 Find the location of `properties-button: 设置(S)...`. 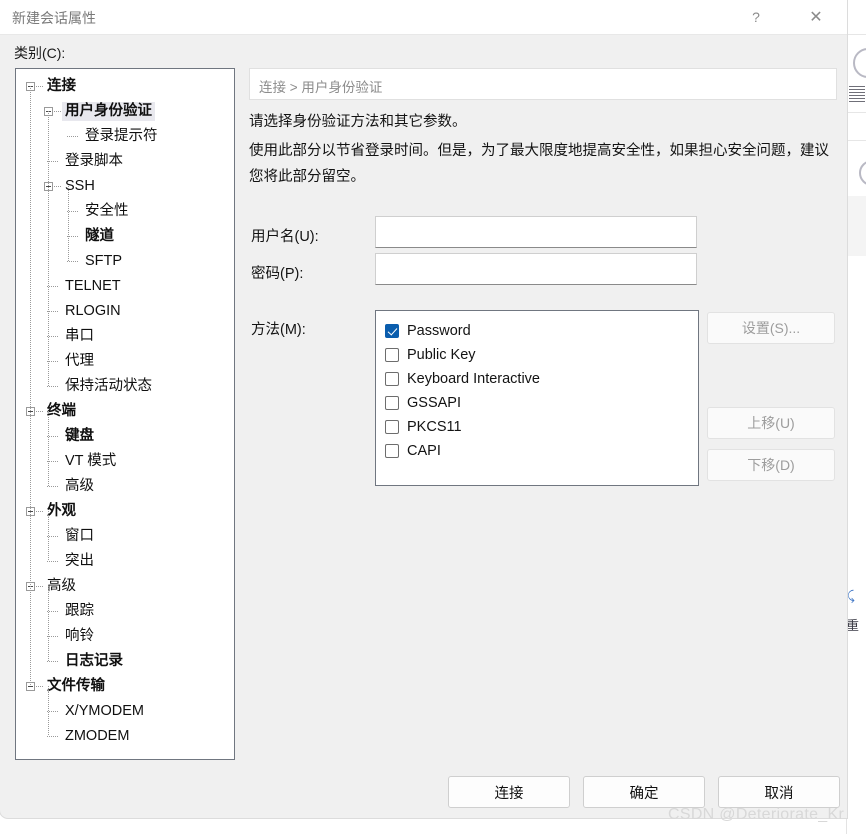

properties-button: 设置(S)... is located at coordinates (771, 328).